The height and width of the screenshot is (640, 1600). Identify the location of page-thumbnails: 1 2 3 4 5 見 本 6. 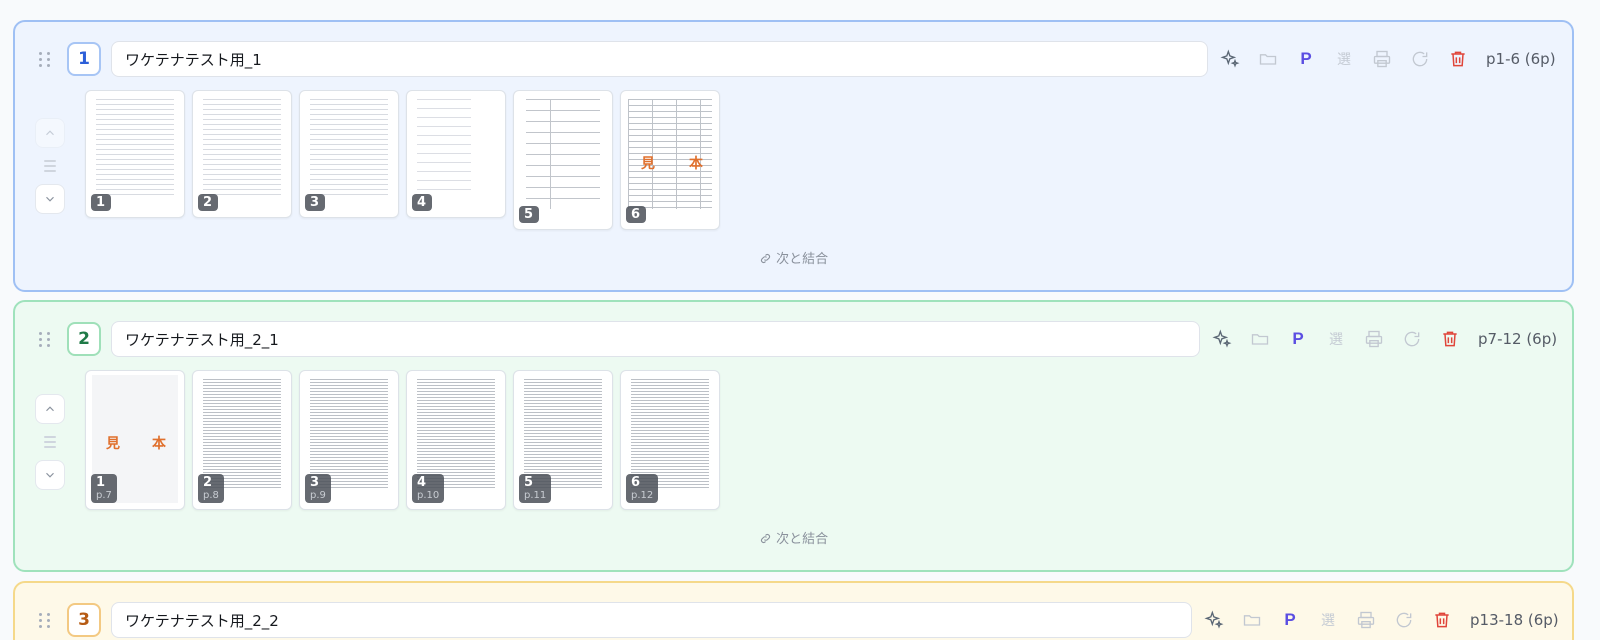
(402, 160).